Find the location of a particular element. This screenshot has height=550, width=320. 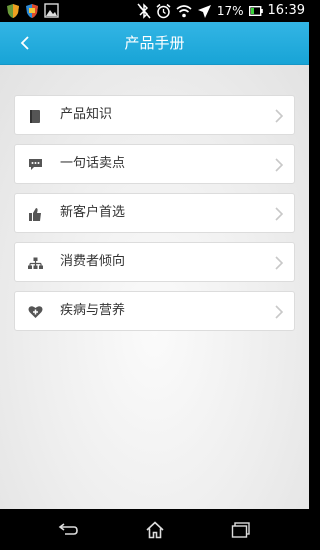

battery-icon is located at coordinates (255, 11).